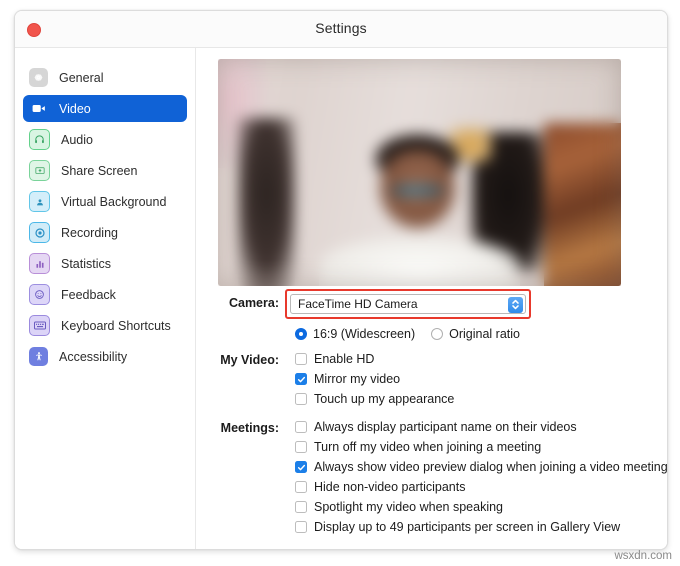  I want to click on chevron-updown-icon, so click(515, 304).